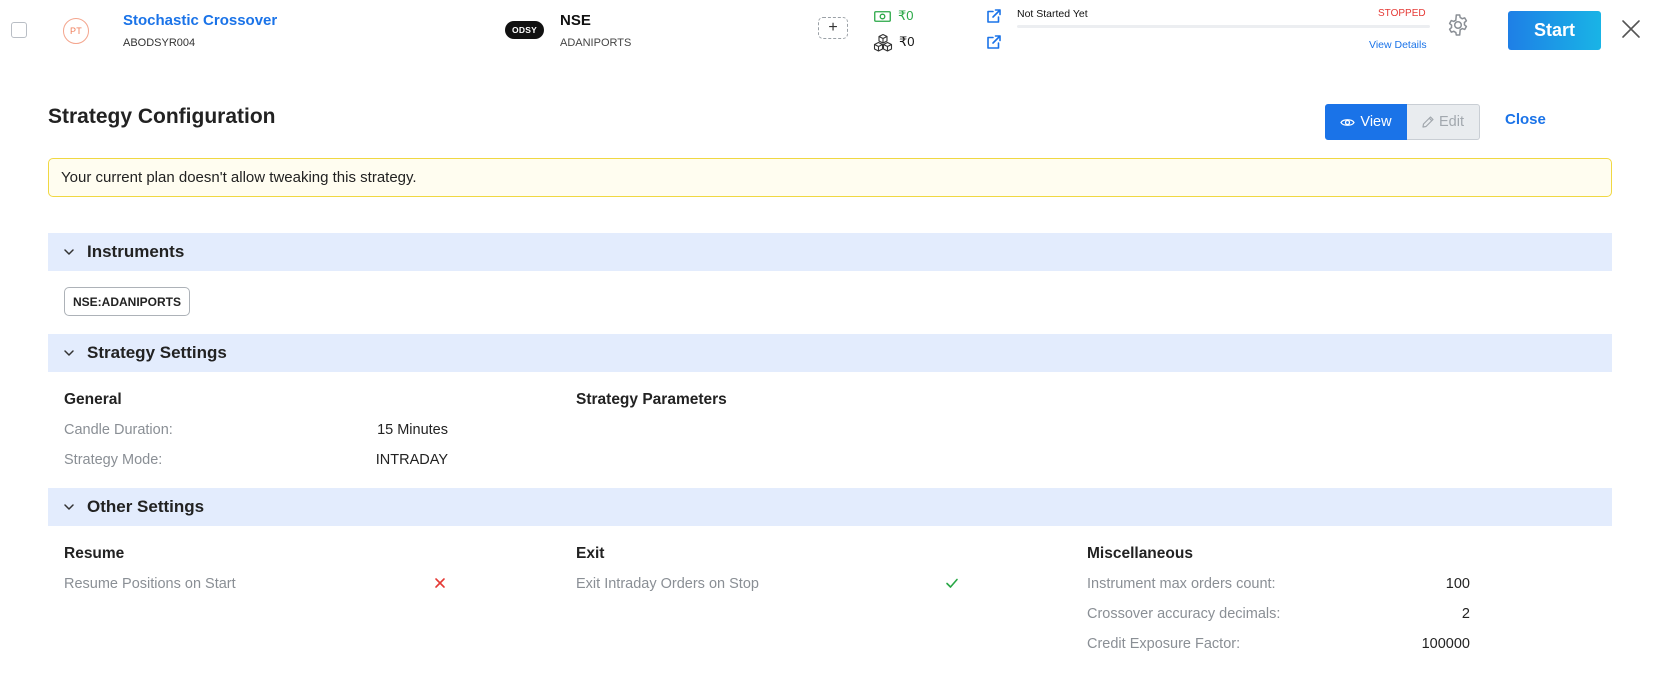  What do you see at coordinates (1445, 644) in the screenshot?
I see `credit-exposure-value: 100000` at bounding box center [1445, 644].